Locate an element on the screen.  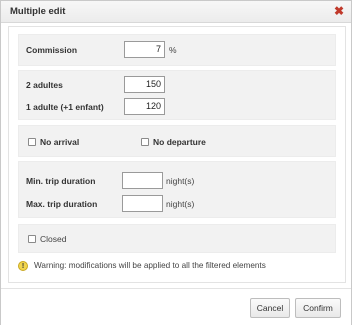
commission-input: 7 is located at coordinates (144, 49).